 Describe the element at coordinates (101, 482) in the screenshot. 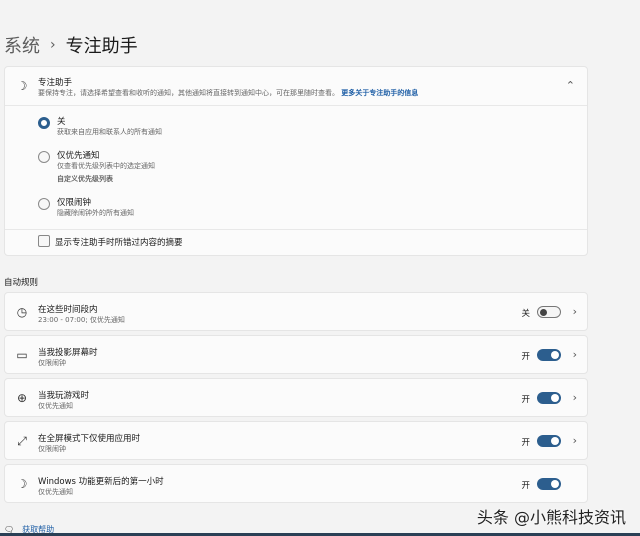

I see `rule-title: Windows 功能更新后的第一小时` at that location.